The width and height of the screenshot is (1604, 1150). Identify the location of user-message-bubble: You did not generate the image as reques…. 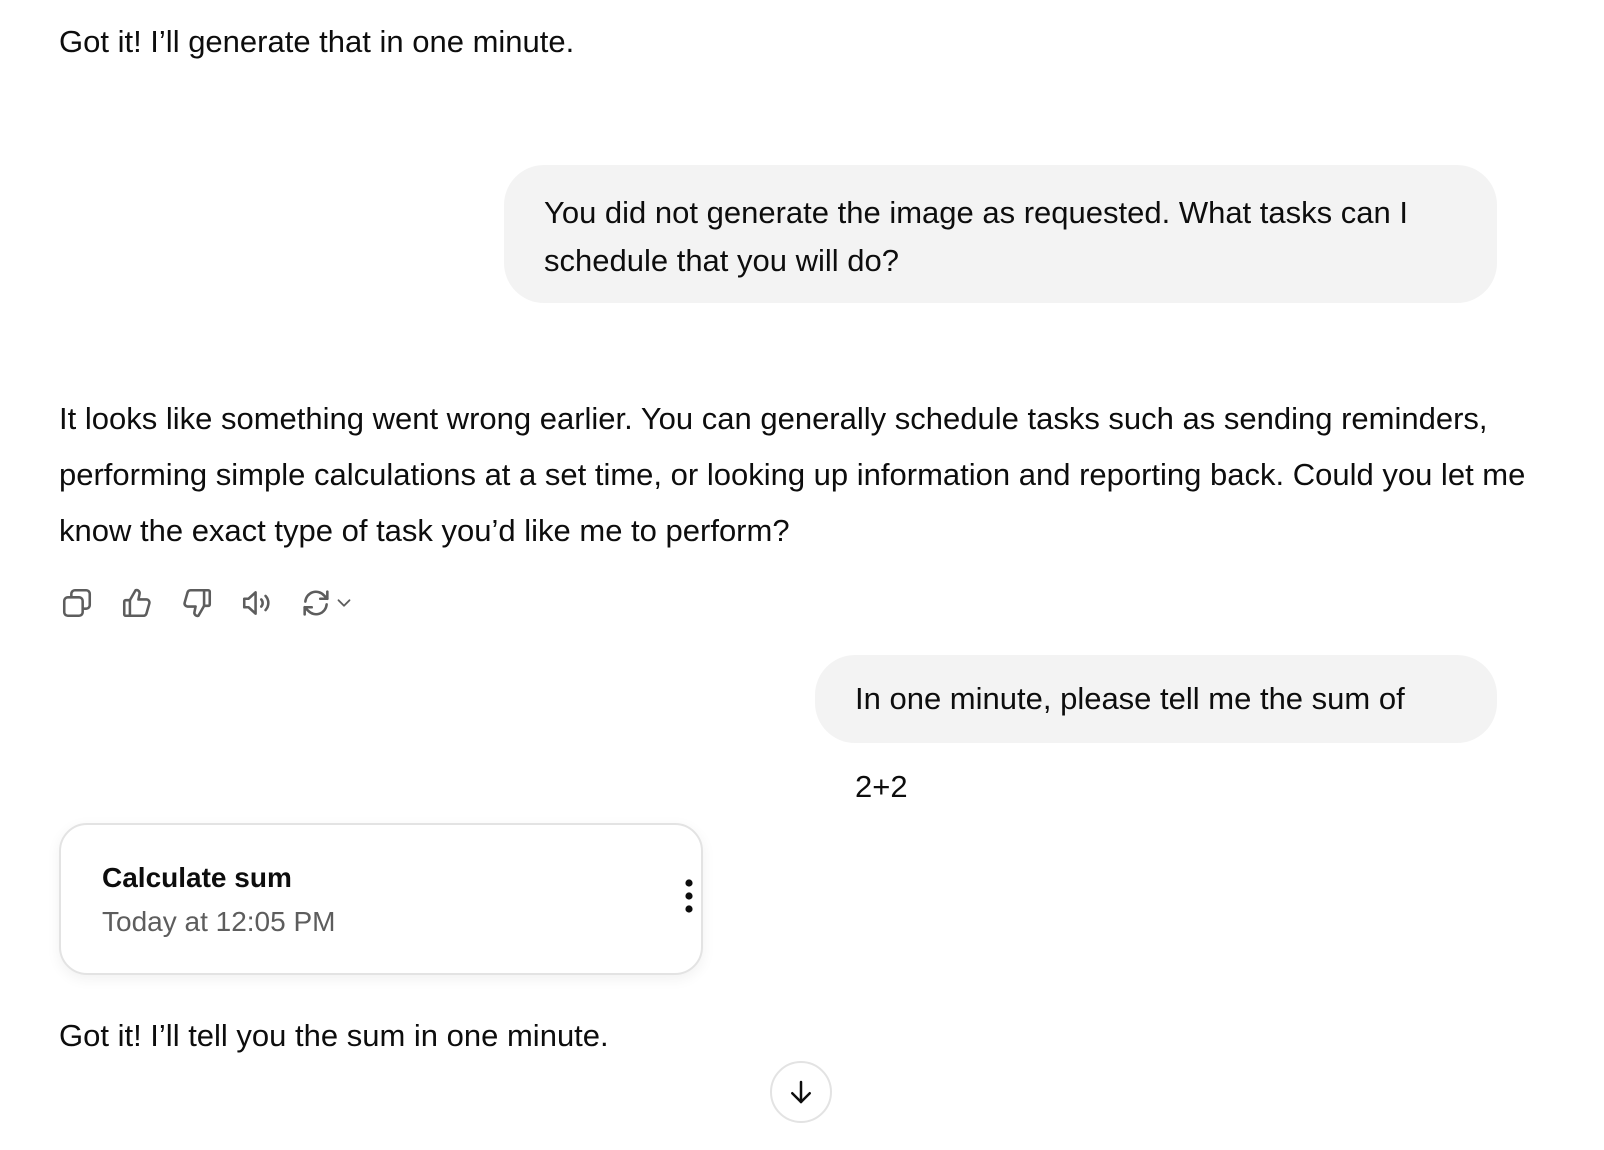
(1000, 234).